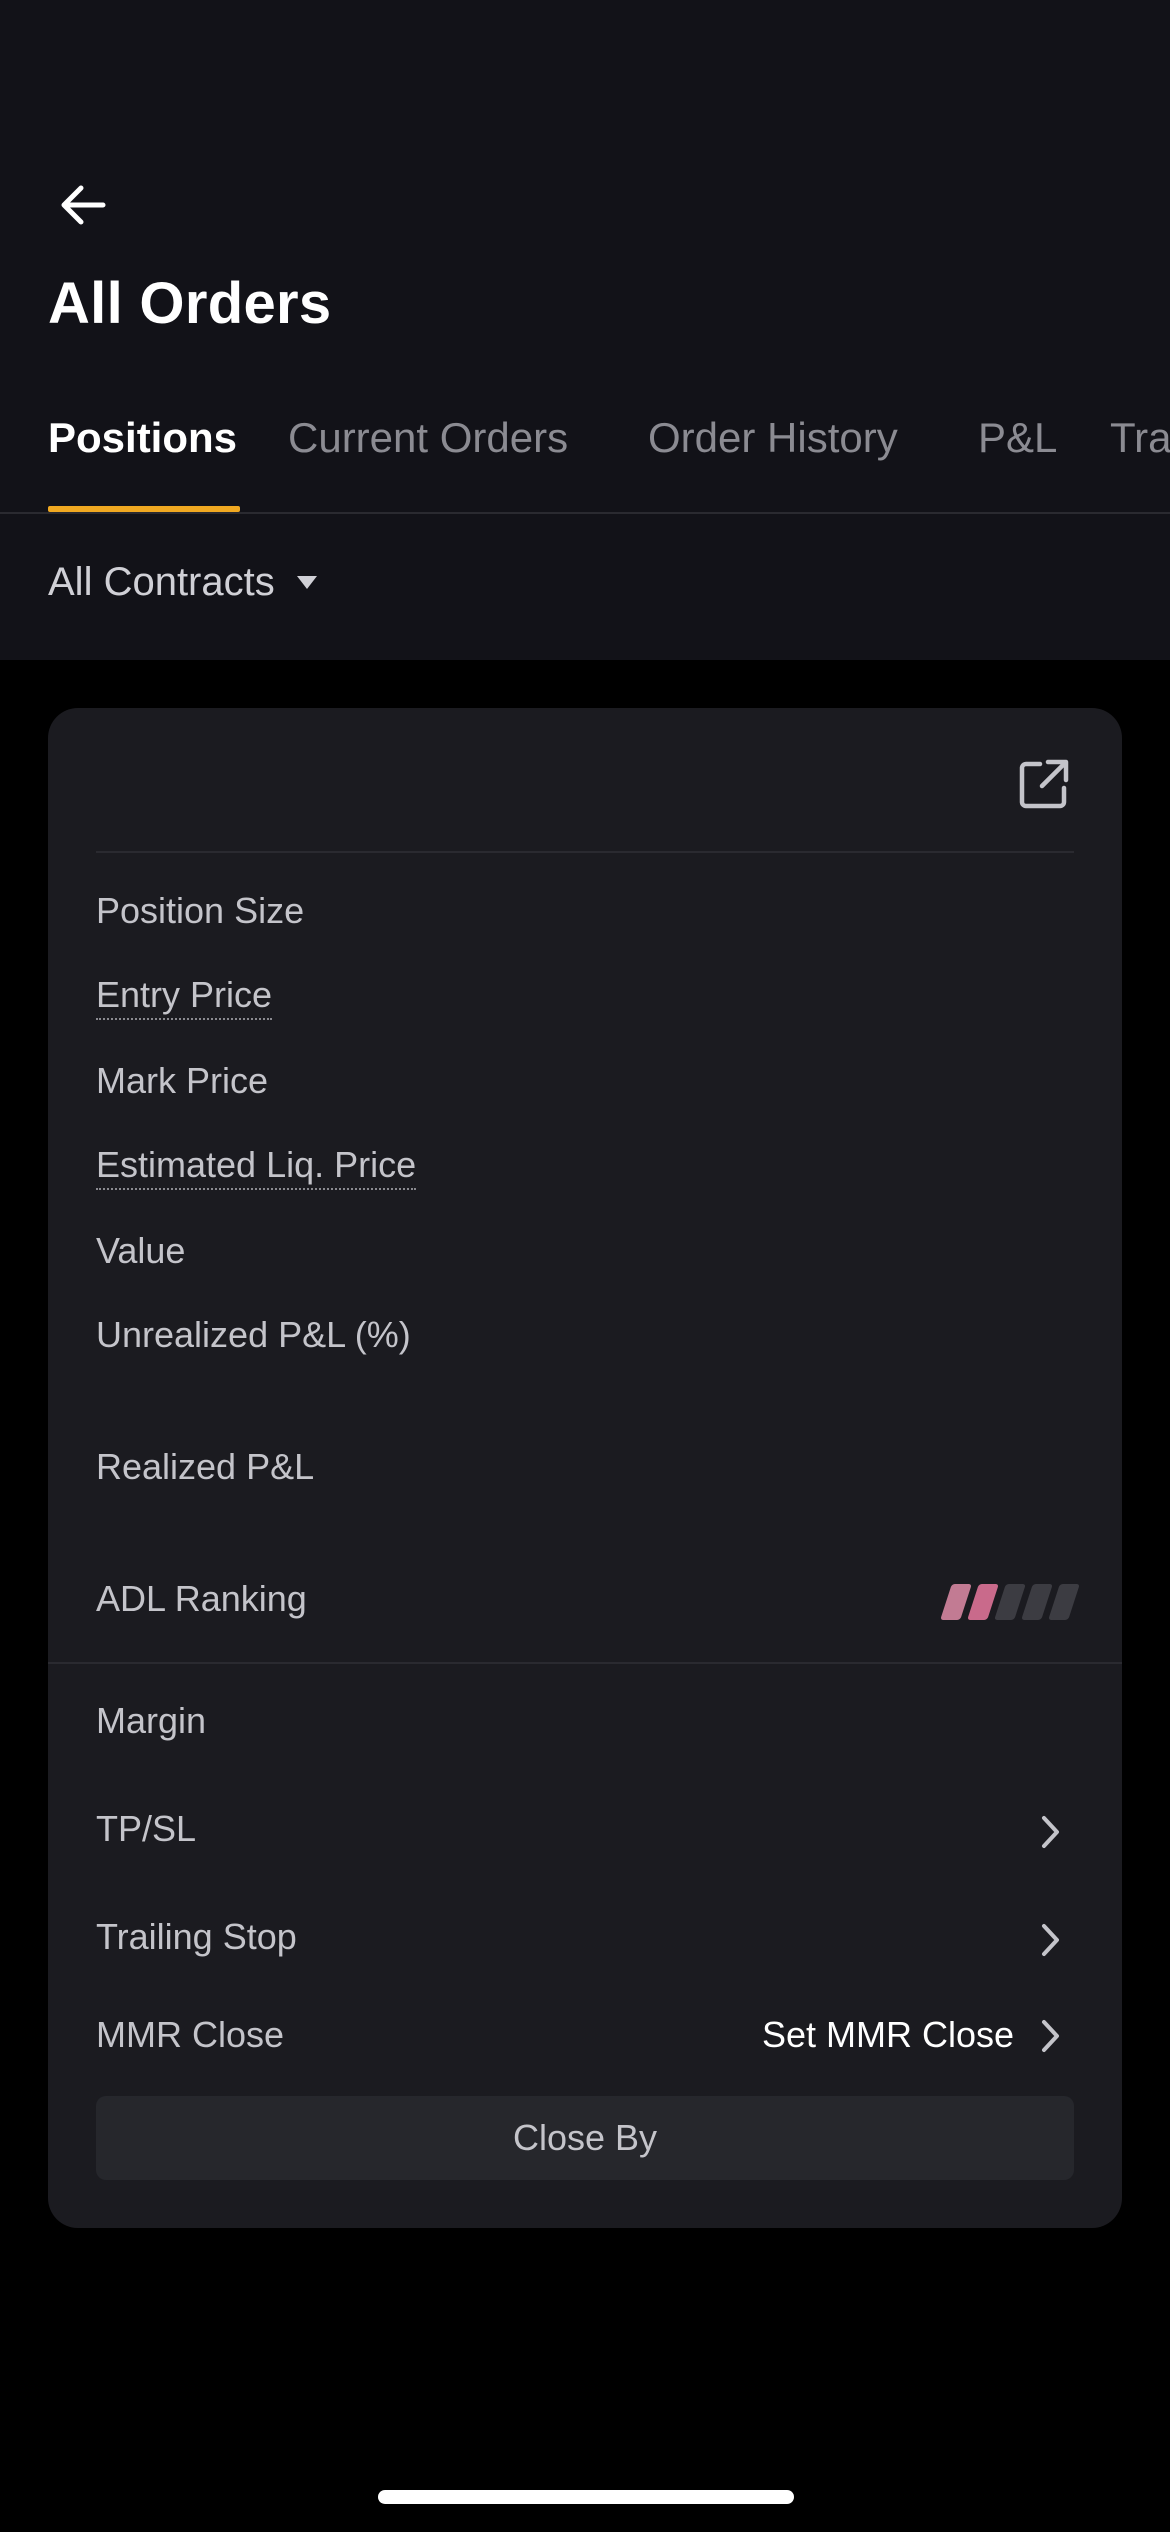 The image size is (1170, 2532). I want to click on back-button, so click(83, 205).